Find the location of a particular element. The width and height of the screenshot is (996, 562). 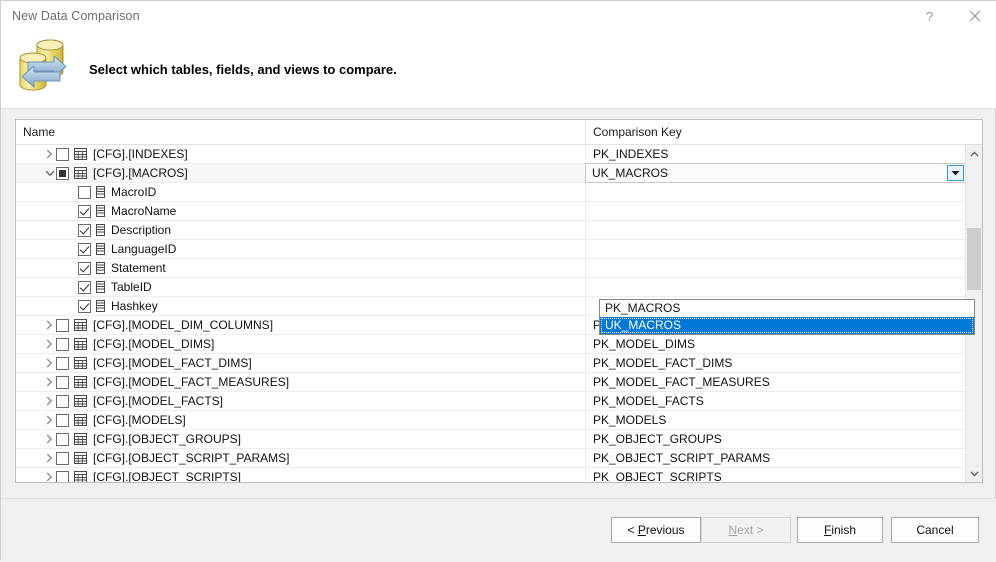

row-label: [CFG].[OBJECT_GROUPS] is located at coordinates (167, 439).